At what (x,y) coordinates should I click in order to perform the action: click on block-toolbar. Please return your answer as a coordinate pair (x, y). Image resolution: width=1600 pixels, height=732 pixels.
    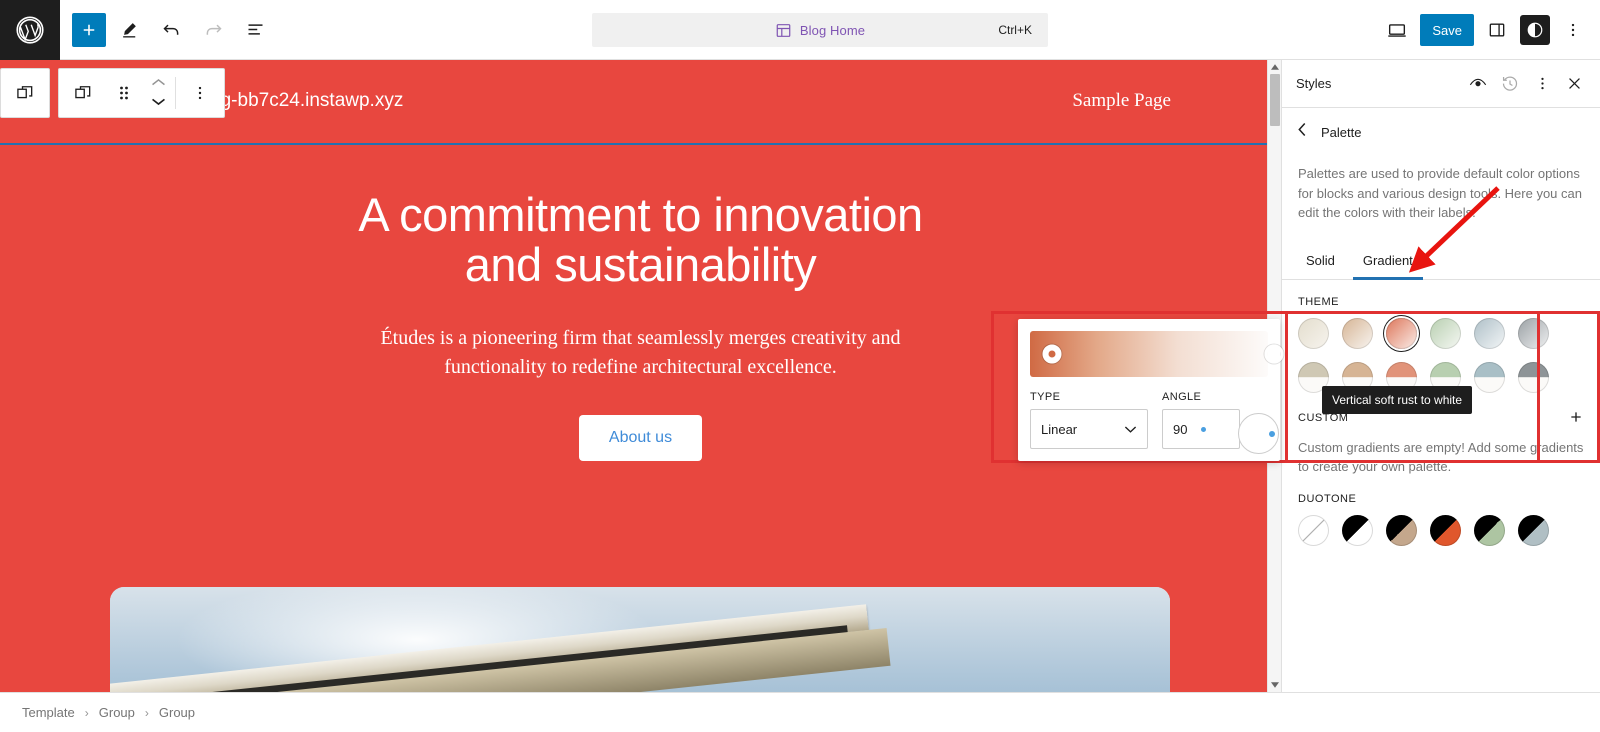
    Looking at the image, I should click on (112, 93).